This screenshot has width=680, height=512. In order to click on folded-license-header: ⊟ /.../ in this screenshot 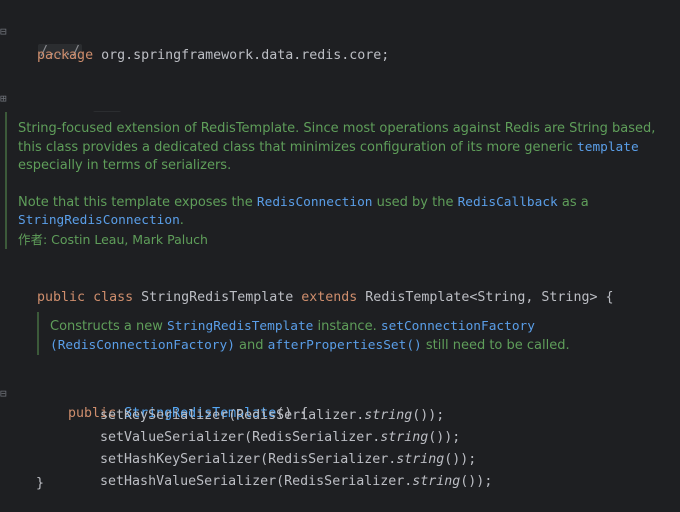, I will do `click(41, 30)`.